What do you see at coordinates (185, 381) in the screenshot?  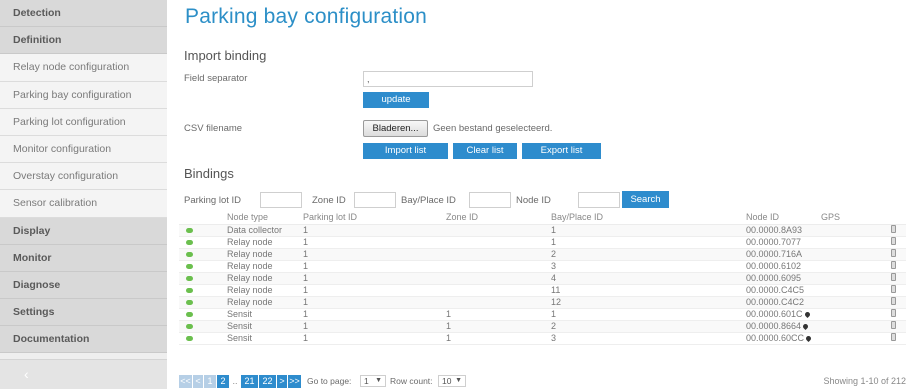 I see `first-page-button: <<` at bounding box center [185, 381].